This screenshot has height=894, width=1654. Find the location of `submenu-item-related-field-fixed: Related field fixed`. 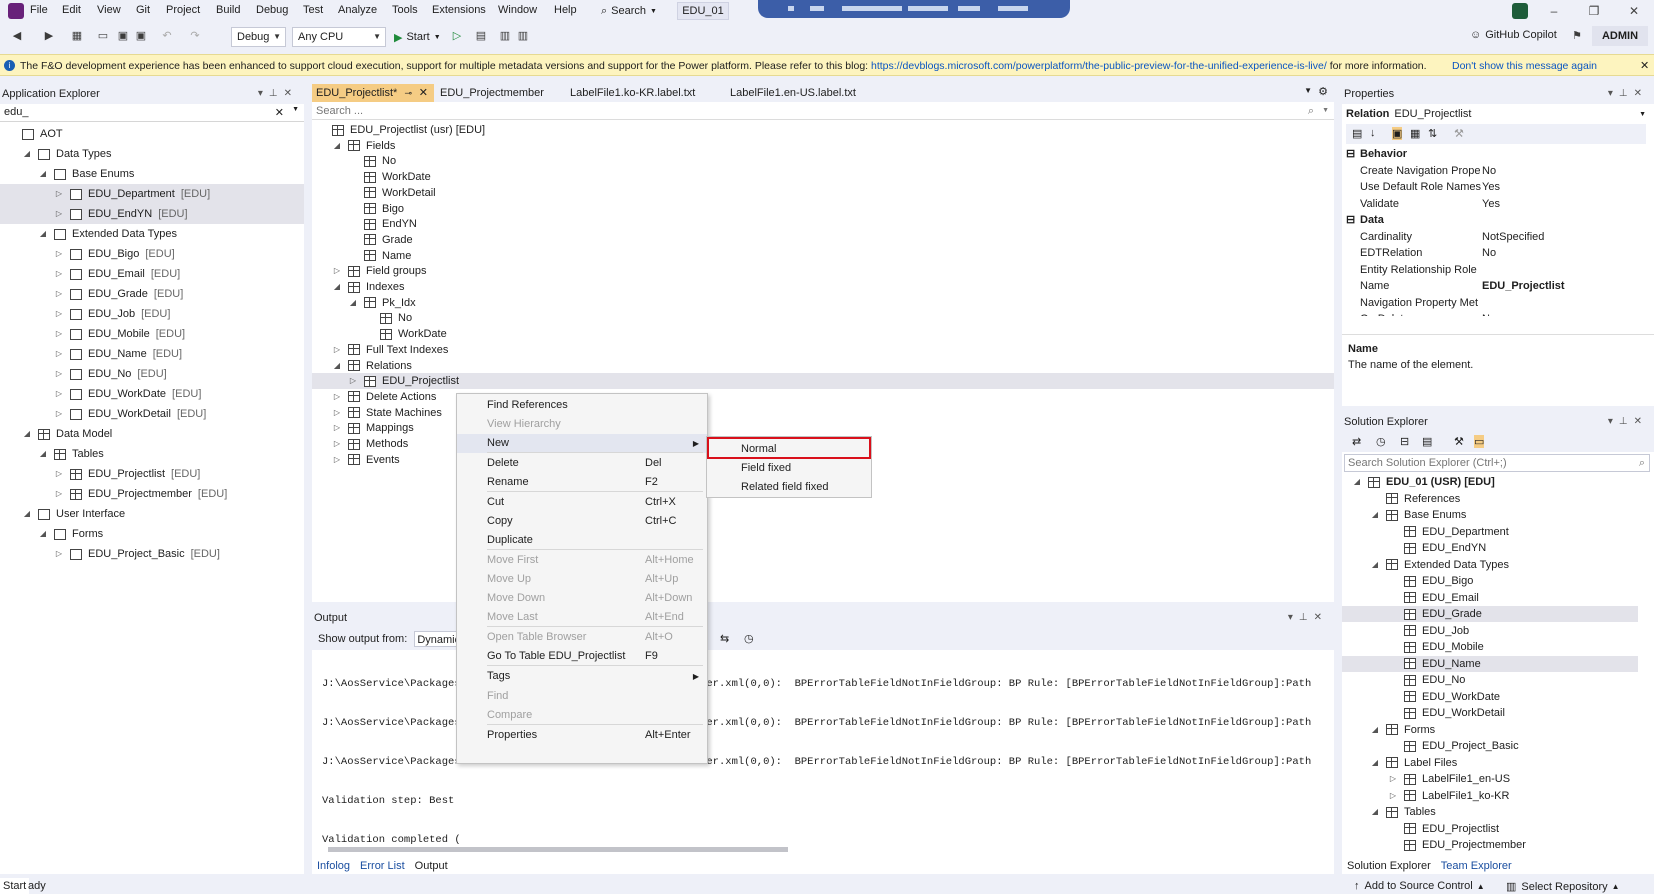

submenu-item-related-field-fixed: Related field fixed is located at coordinates (789, 487).